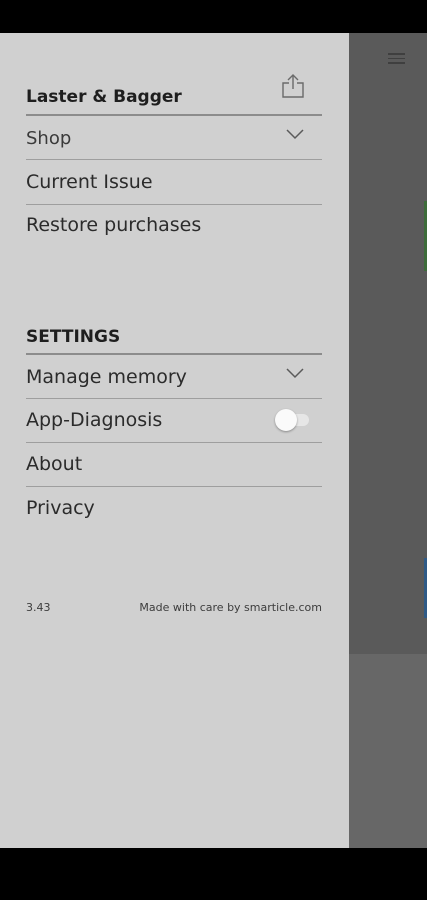 The width and height of the screenshot is (427, 900). I want to click on background-content, so click(388, 343).